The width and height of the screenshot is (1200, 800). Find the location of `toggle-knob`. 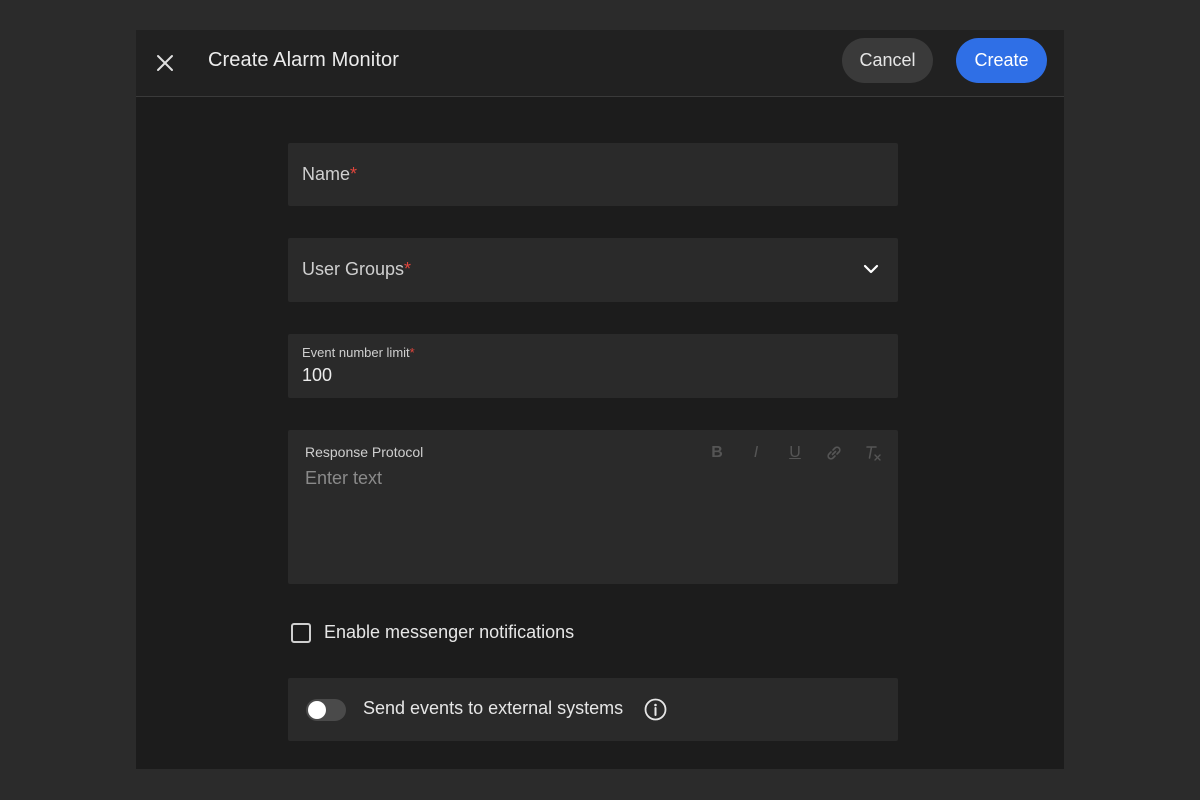

toggle-knob is located at coordinates (317, 710).